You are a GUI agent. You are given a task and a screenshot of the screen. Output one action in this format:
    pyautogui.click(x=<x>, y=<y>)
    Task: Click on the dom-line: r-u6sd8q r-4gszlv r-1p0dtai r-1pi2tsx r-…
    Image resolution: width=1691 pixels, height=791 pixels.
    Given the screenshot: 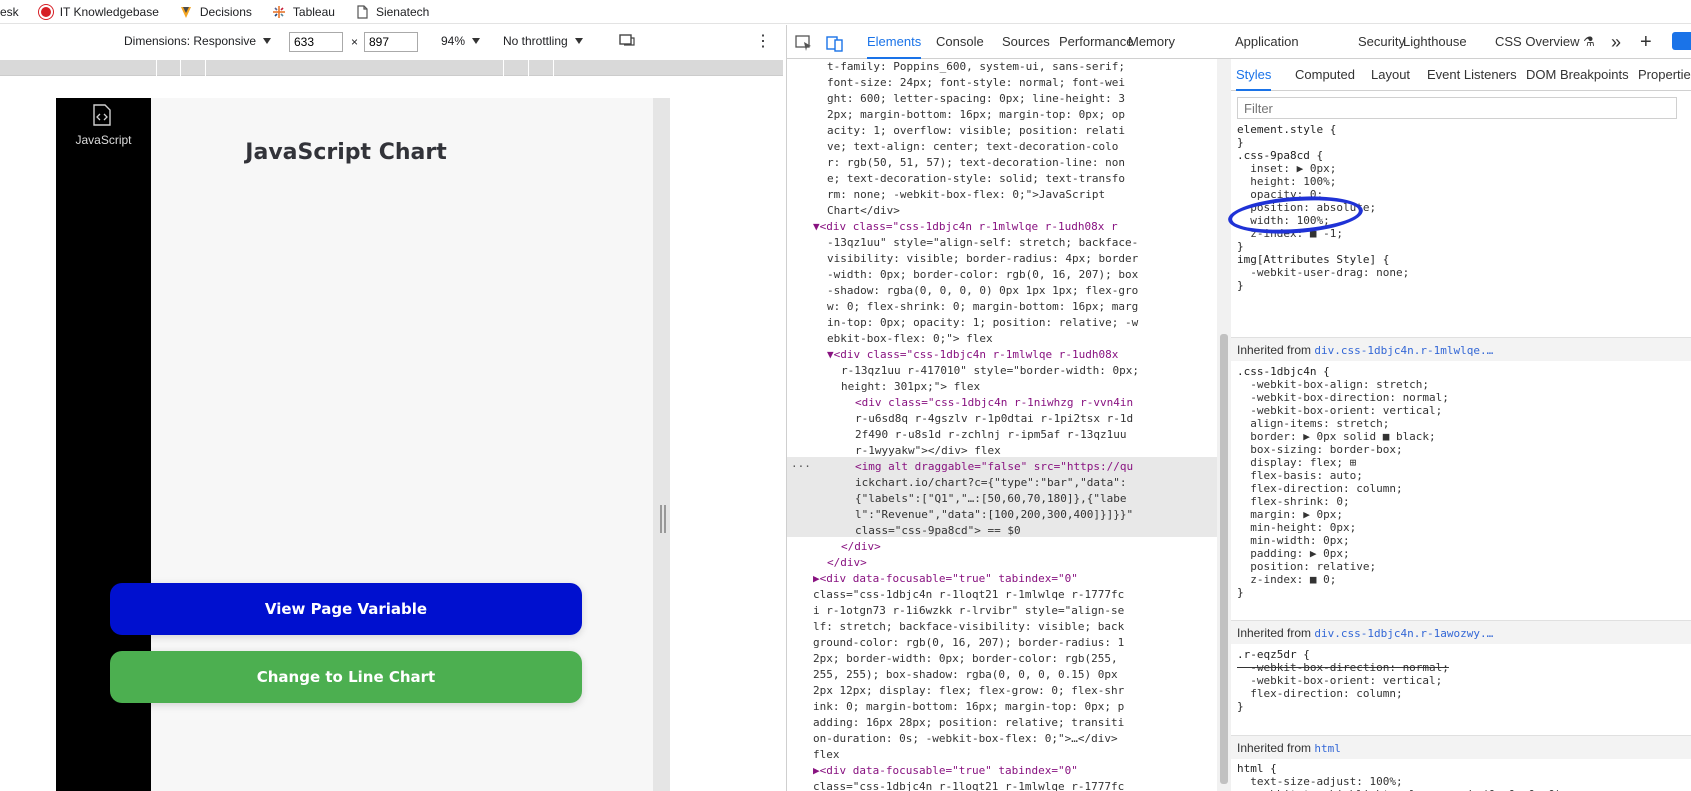 What is the action you would take?
    pyautogui.click(x=994, y=419)
    